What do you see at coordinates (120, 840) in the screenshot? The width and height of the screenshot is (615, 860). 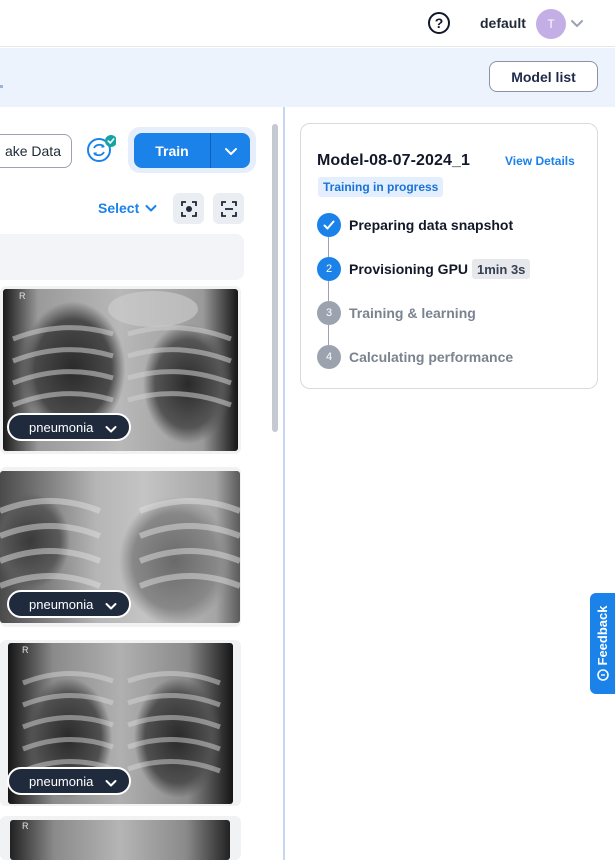 I see `xray-image: R` at bounding box center [120, 840].